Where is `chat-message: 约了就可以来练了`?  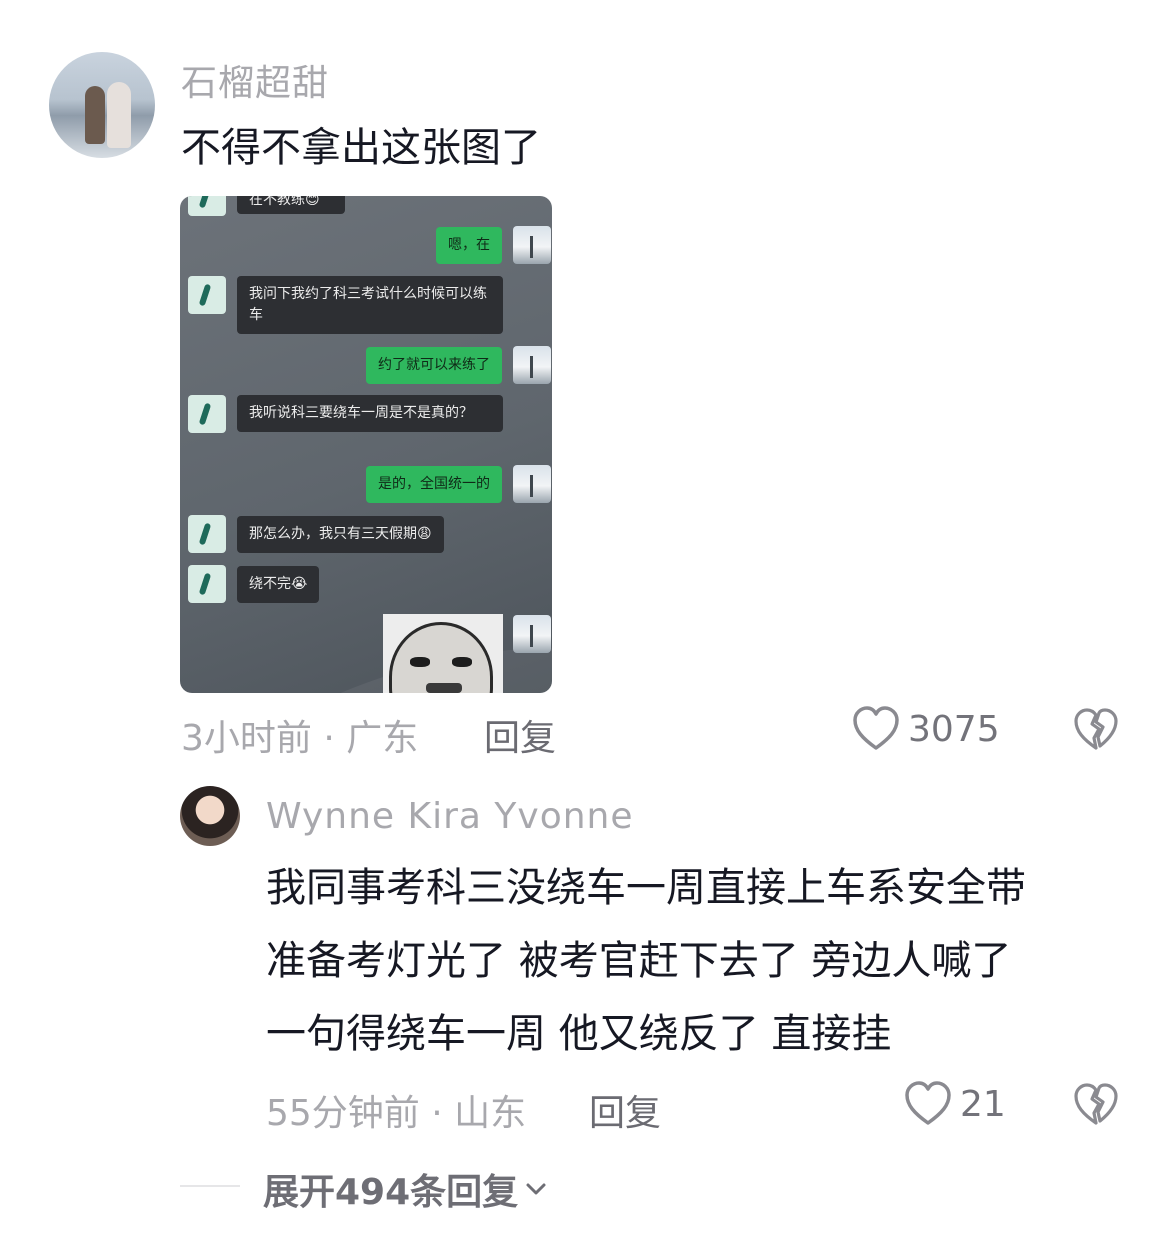
chat-message: 约了就可以来练了 is located at coordinates (434, 365).